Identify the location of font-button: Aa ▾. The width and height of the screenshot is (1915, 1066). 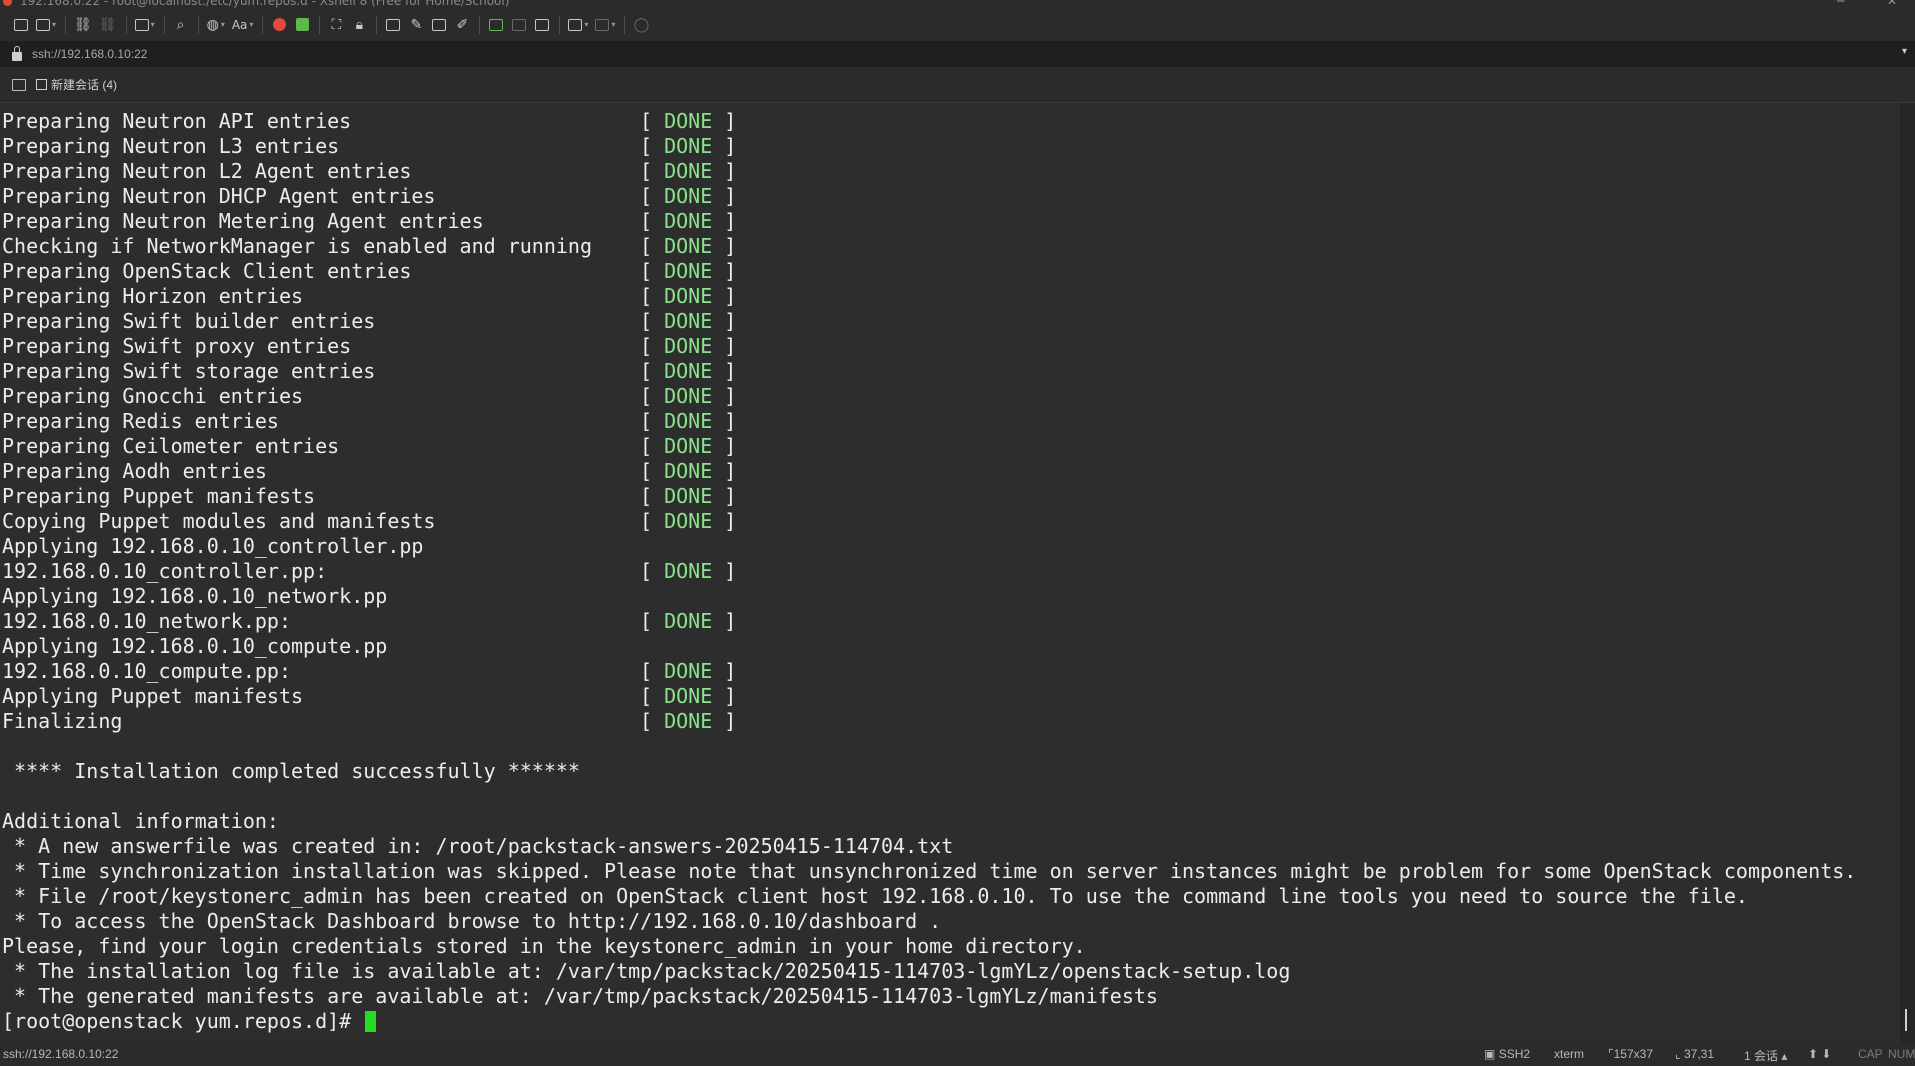
(243, 25).